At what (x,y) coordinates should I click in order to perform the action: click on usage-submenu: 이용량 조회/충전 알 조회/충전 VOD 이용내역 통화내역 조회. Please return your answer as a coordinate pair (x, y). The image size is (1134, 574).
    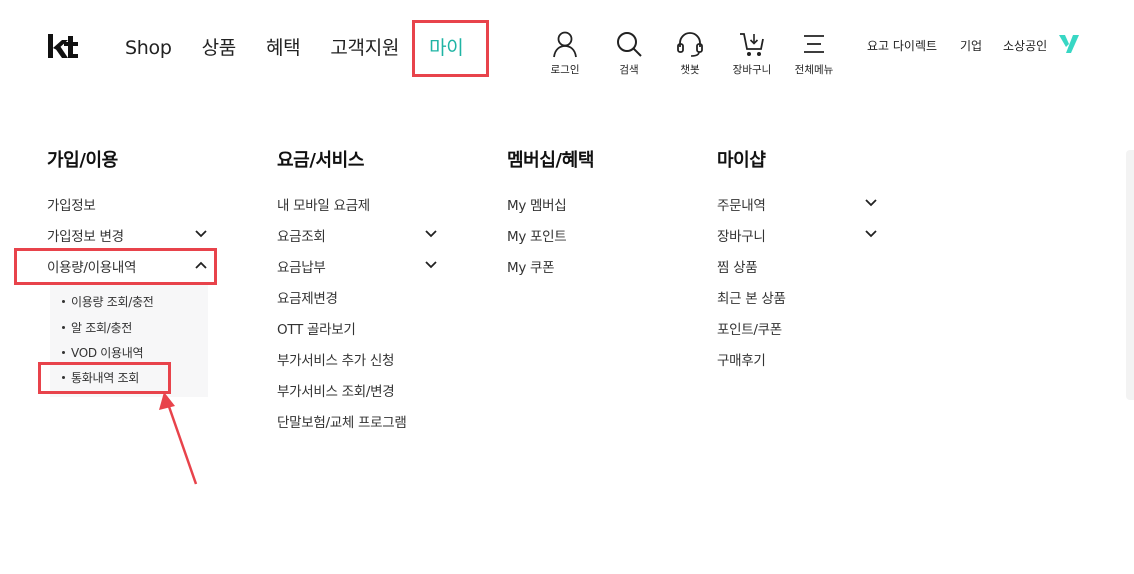
    Looking at the image, I should click on (129, 341).